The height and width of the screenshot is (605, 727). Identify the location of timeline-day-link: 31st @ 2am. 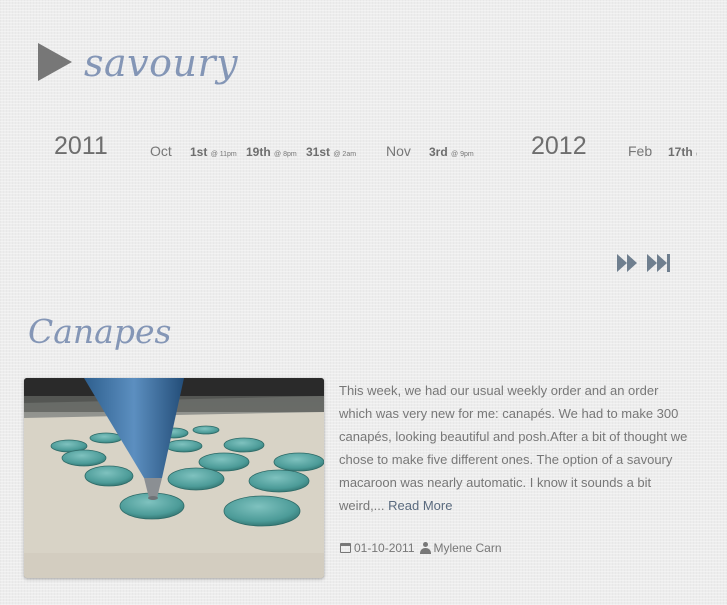
(331, 152).